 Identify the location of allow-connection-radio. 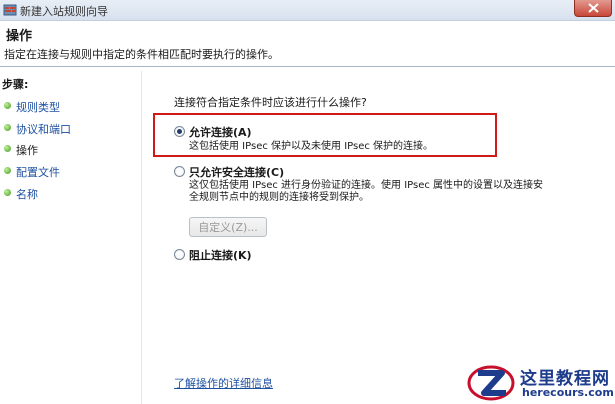
(179, 131).